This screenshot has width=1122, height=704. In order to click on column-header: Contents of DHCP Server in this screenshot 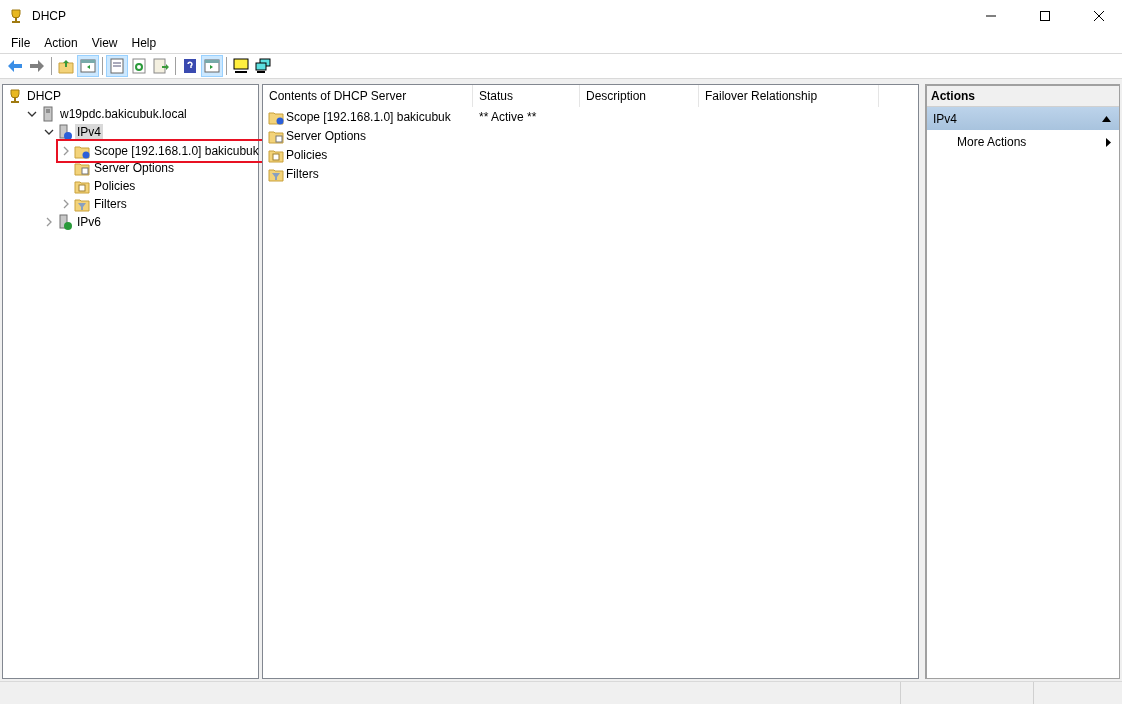, I will do `click(368, 96)`.